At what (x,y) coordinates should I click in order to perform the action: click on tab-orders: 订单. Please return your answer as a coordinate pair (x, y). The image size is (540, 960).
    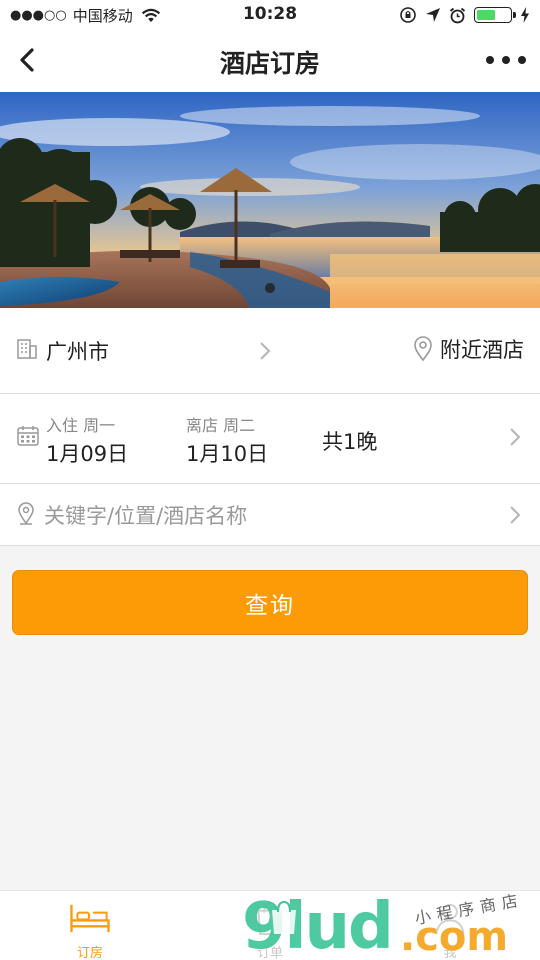
    Looking at the image, I should click on (270, 925).